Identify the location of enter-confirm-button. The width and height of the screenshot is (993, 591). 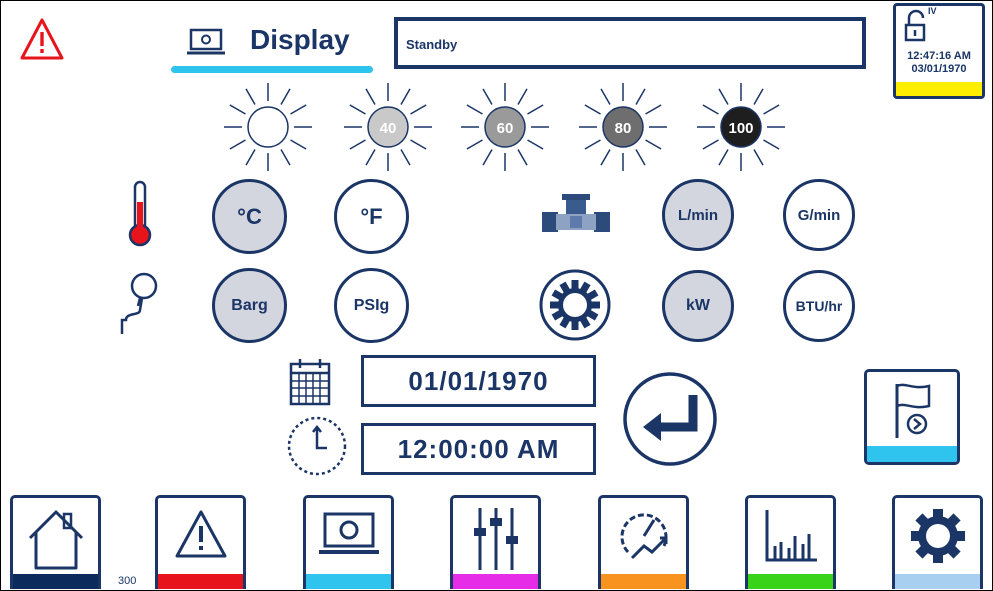
(670, 419).